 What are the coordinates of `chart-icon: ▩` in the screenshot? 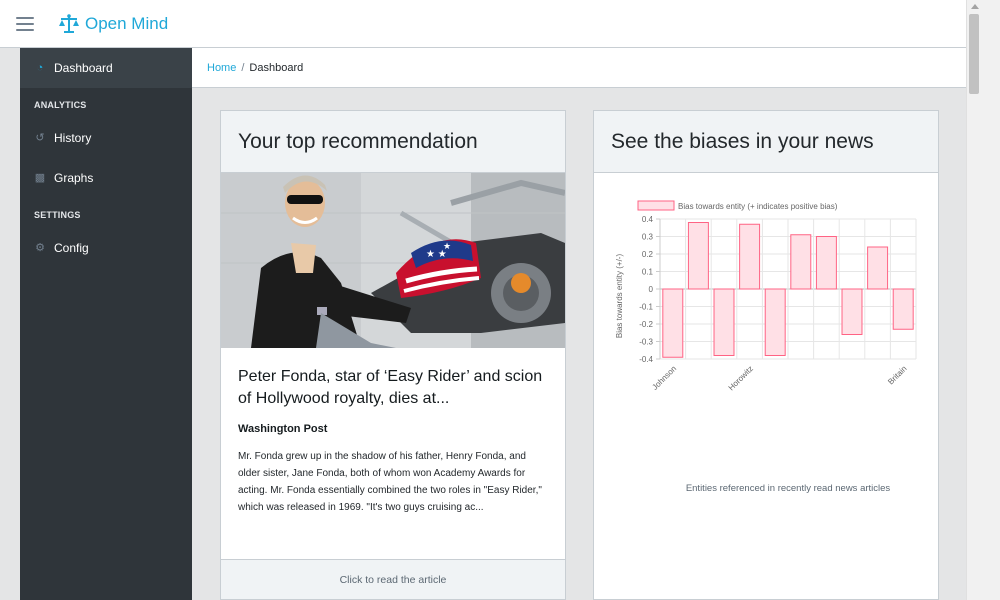 It's located at (40, 178).